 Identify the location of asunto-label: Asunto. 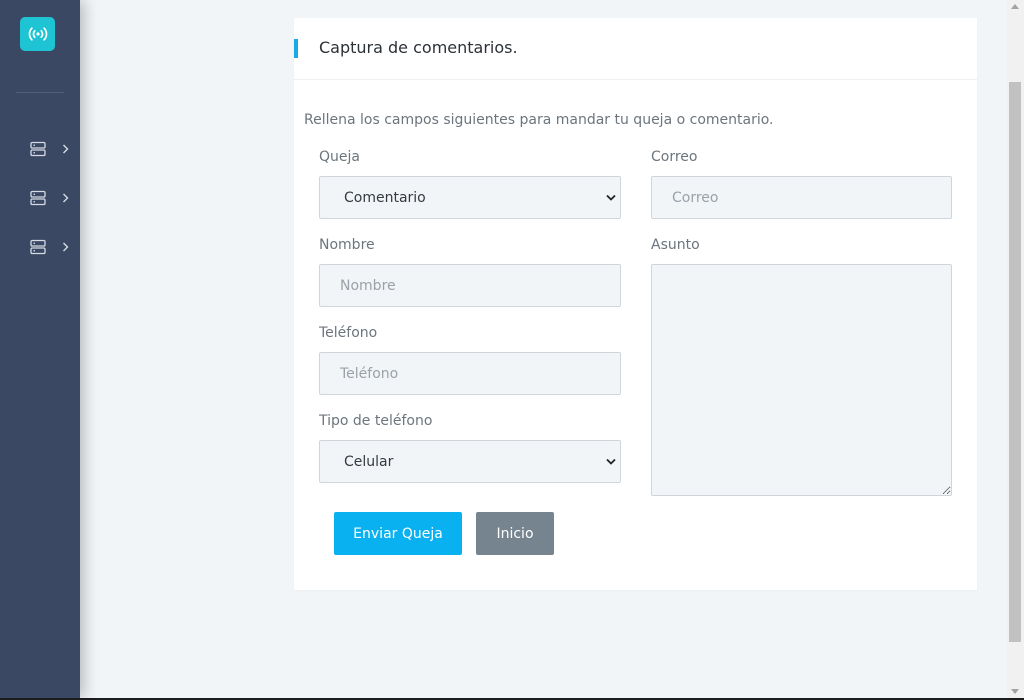
(675, 245).